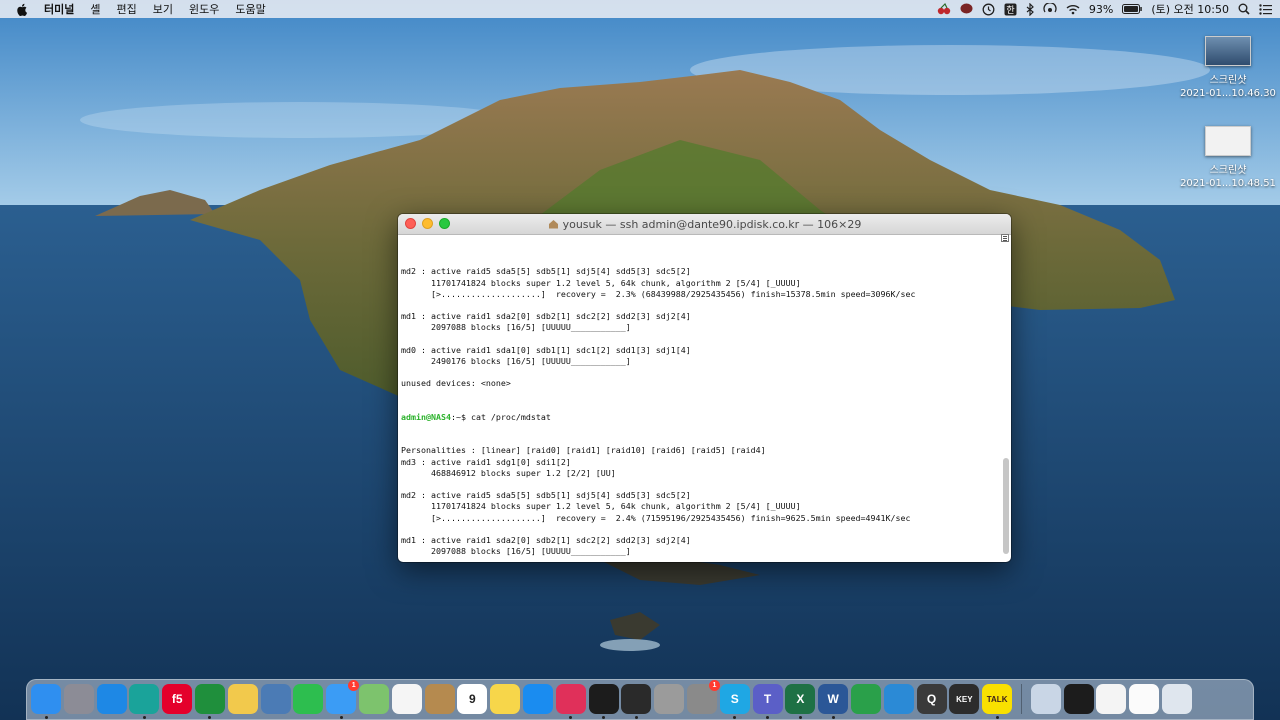 The image size is (1280, 720). Describe the element at coordinates (308, 699) in the screenshot. I see `facetime-icon` at that location.